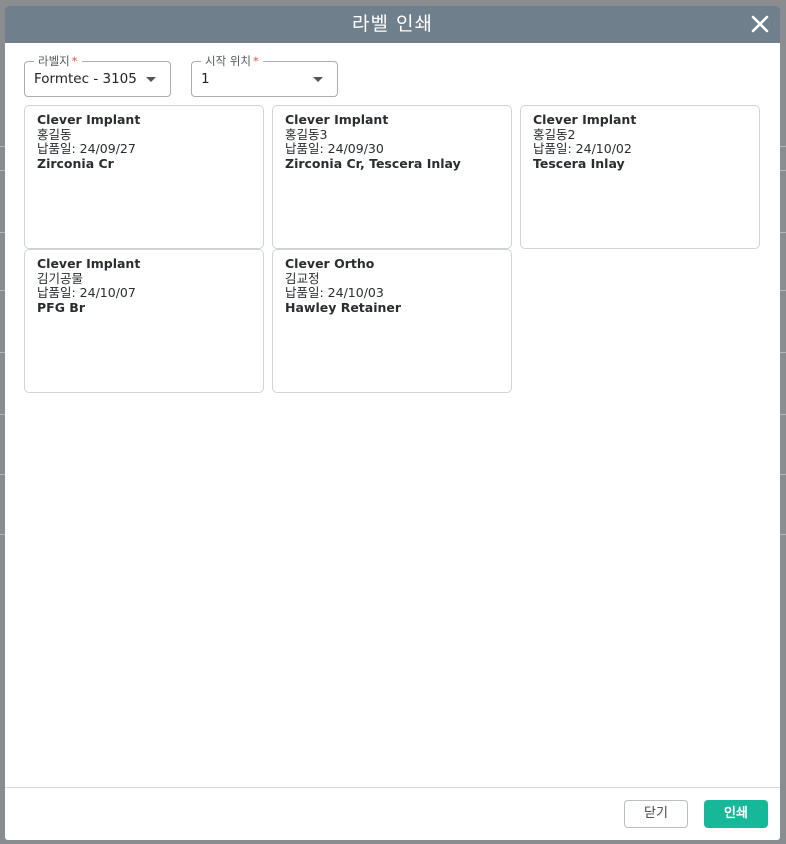 This screenshot has height=844, width=786. Describe the element at coordinates (264, 75) in the screenshot. I see `start-position-select: 시작 위치 * 1` at that location.